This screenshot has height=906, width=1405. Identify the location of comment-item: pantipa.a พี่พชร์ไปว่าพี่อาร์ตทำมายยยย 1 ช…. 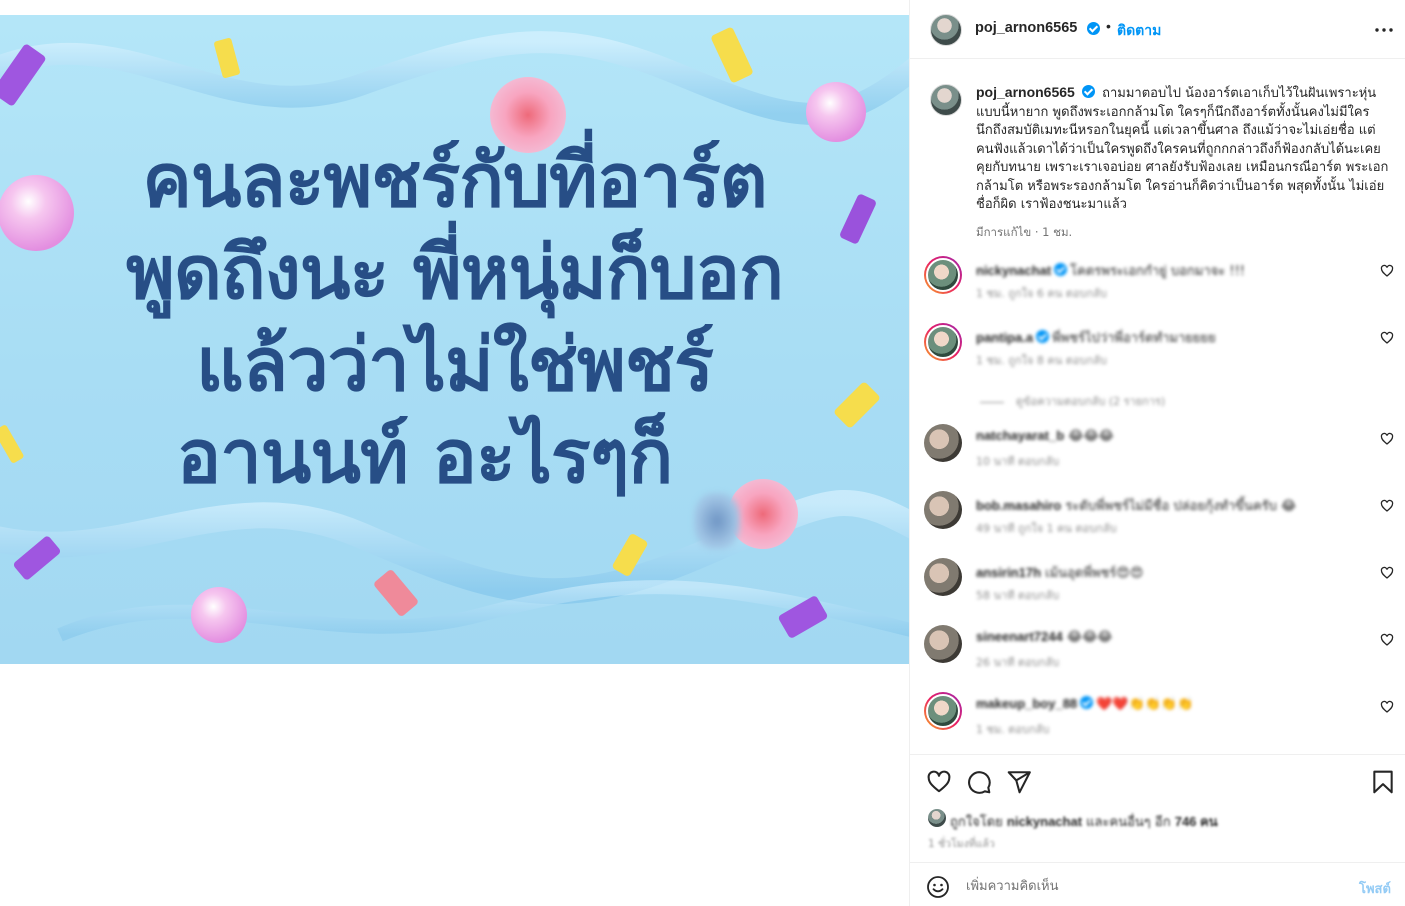
(1157, 353).